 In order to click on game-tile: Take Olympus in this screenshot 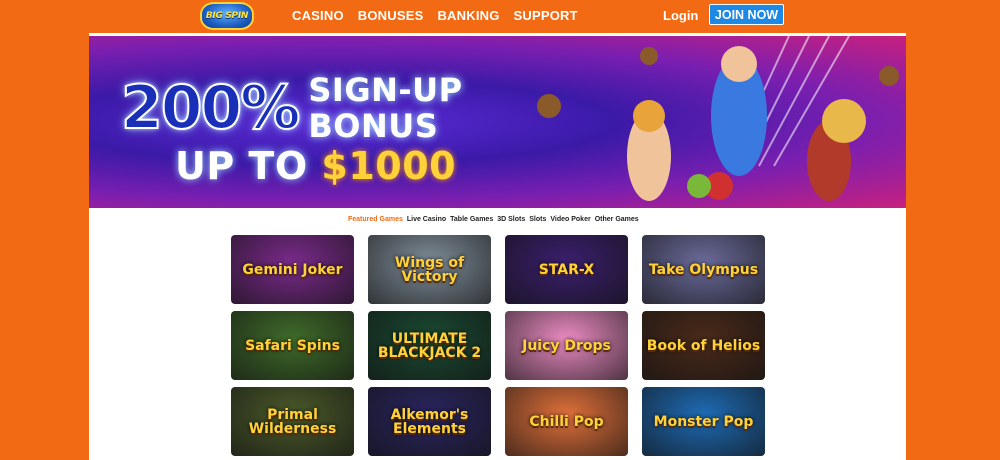, I will do `click(703, 269)`.